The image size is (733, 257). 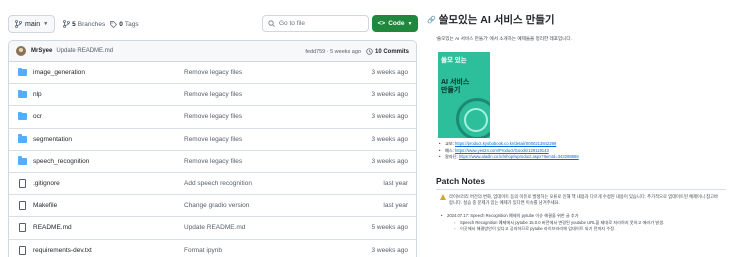 I want to click on book-cover-headline: 쓸모 있는, so click(x=454, y=60).